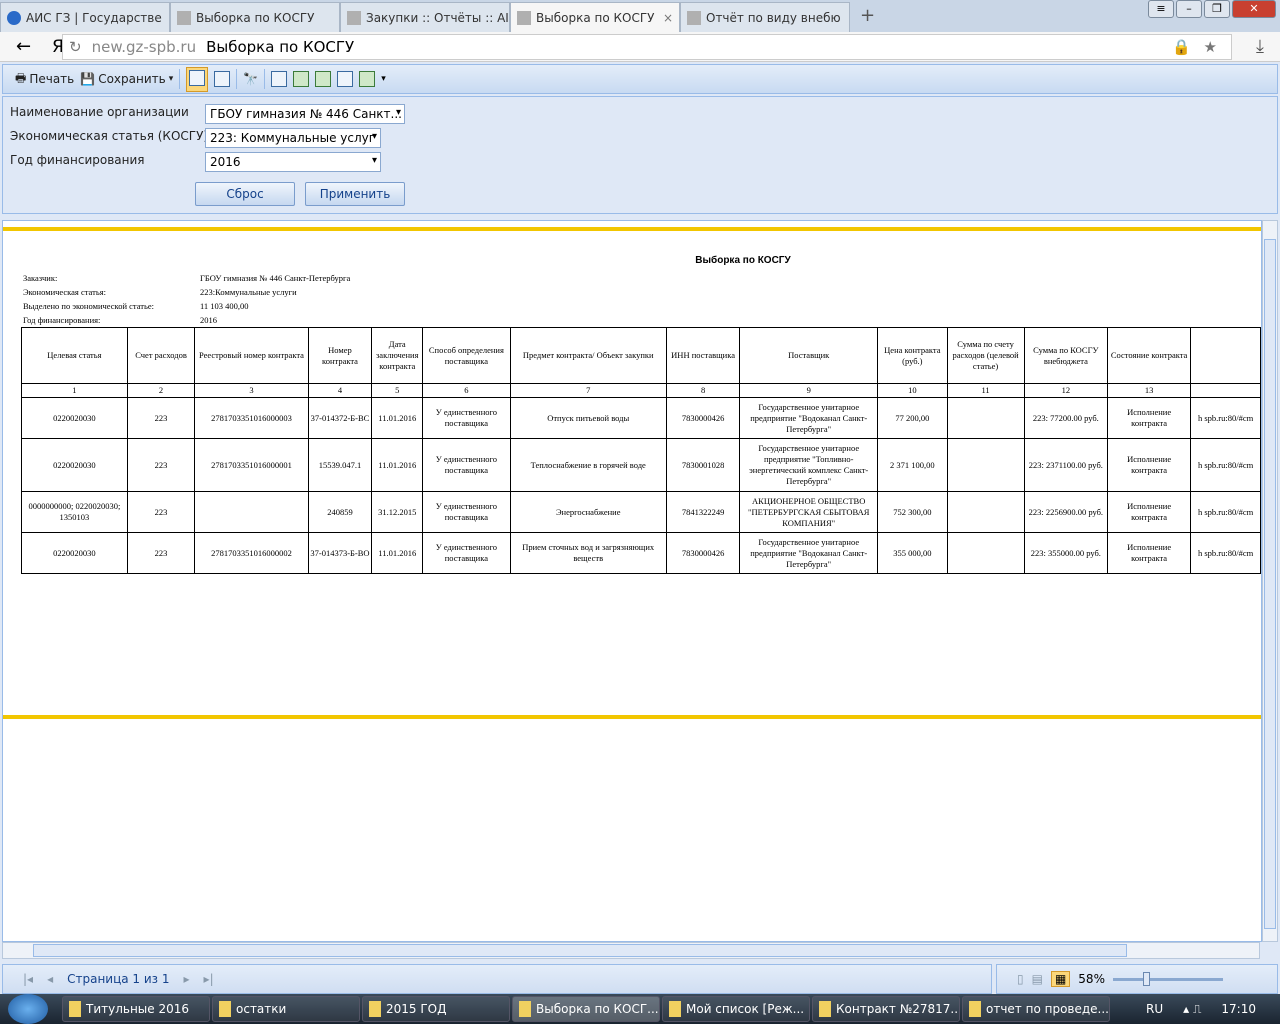  What do you see at coordinates (187, 979) in the screenshot?
I see `next-page-icon: ▸` at bounding box center [187, 979].